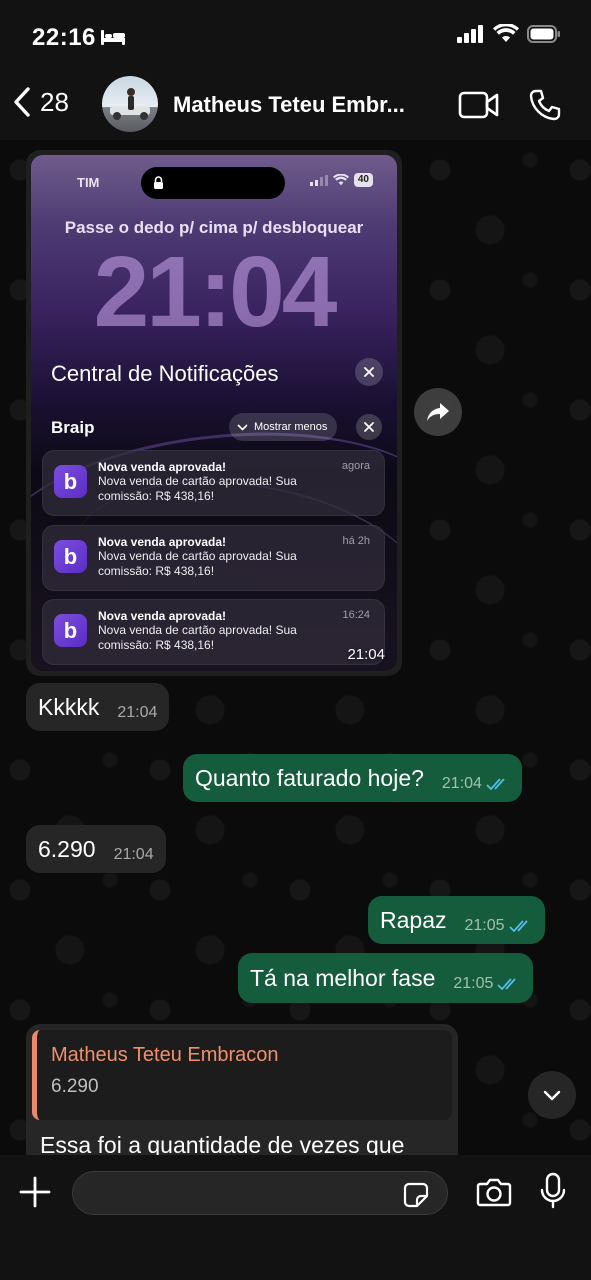 This screenshot has height=1280, width=591. I want to click on incoming-message: 6.290 21:04, so click(96, 849).